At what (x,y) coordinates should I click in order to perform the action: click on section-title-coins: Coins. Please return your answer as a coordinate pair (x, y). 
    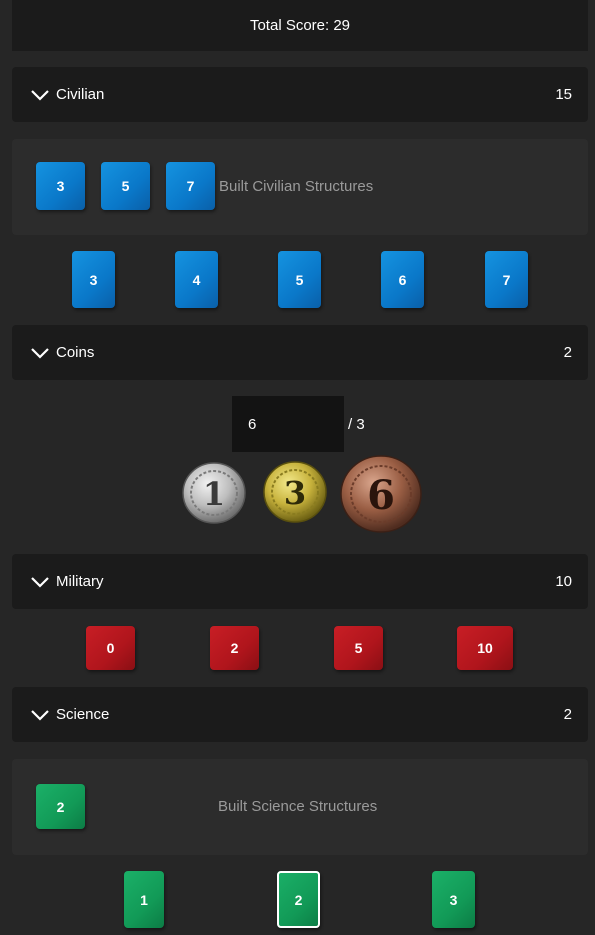
    Looking at the image, I should click on (75, 352).